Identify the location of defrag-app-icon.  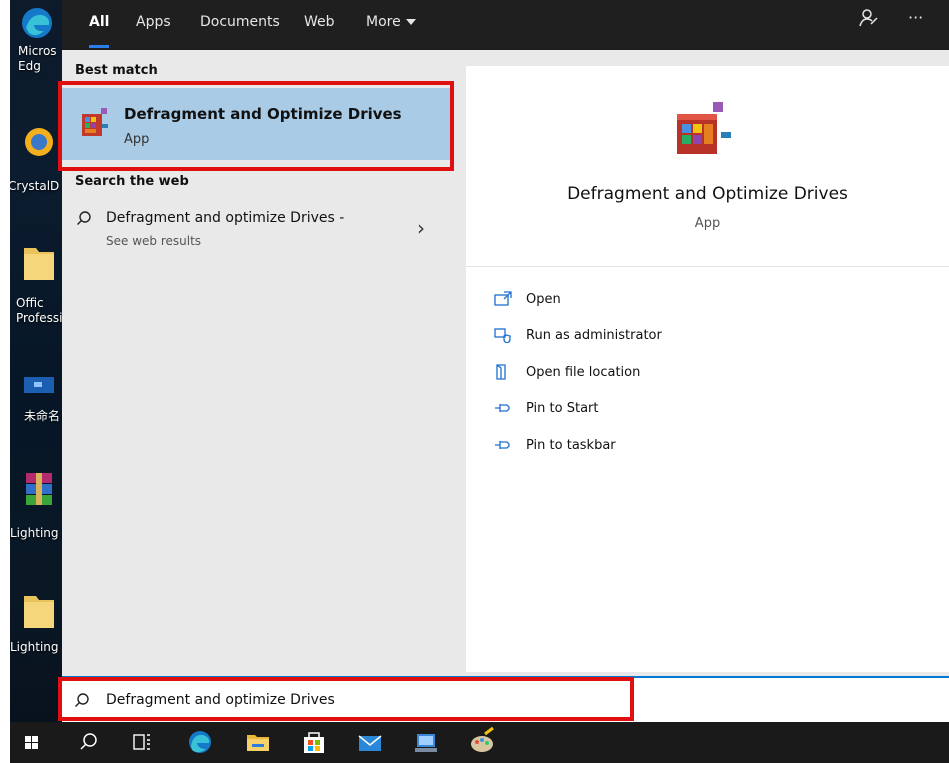
(704, 128).